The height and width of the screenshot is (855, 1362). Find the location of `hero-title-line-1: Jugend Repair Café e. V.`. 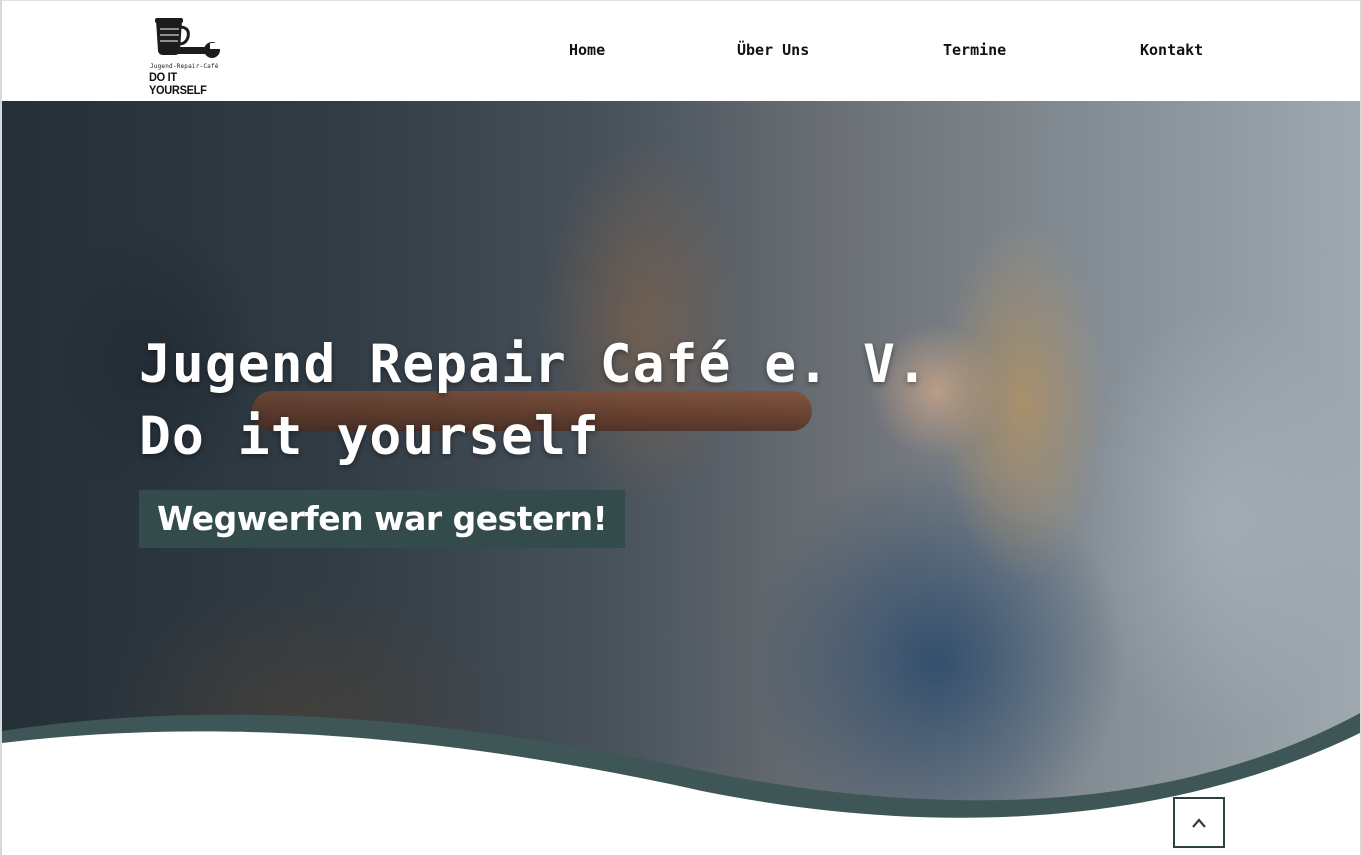

hero-title-line-1: Jugend Repair Café e. V. is located at coordinates (534, 364).